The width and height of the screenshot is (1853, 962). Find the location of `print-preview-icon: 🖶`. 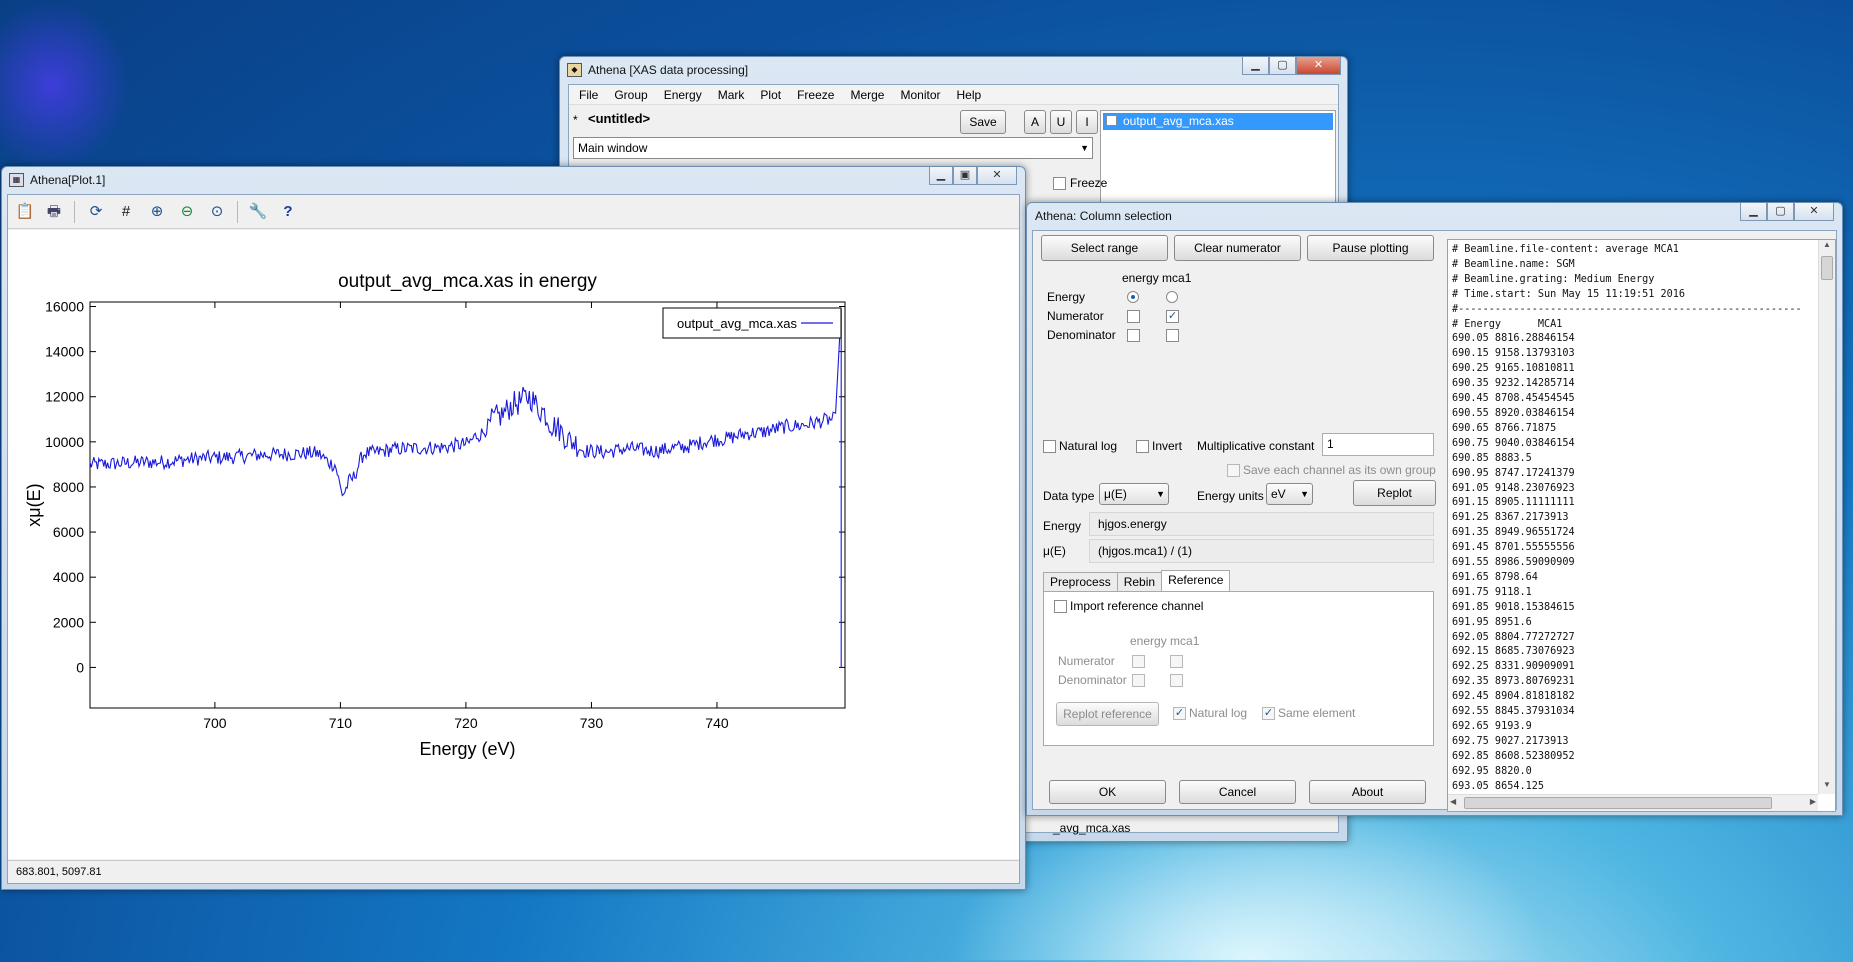

print-preview-icon: 🖶 is located at coordinates (54, 212).